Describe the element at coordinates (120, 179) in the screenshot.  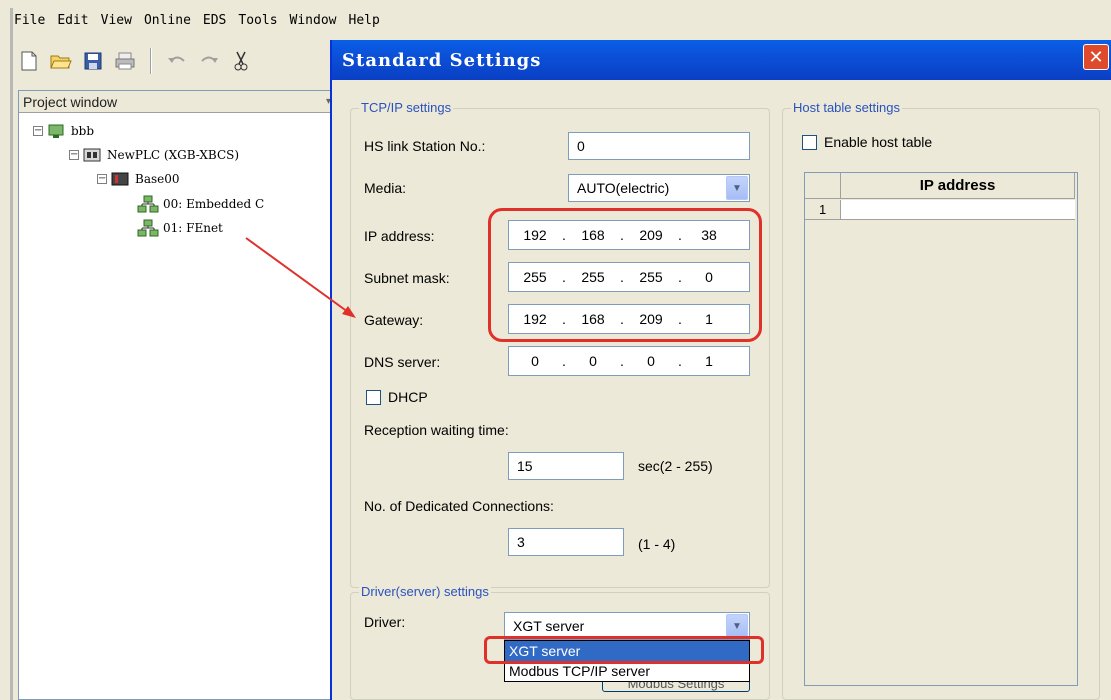
I see `base-icon` at that location.